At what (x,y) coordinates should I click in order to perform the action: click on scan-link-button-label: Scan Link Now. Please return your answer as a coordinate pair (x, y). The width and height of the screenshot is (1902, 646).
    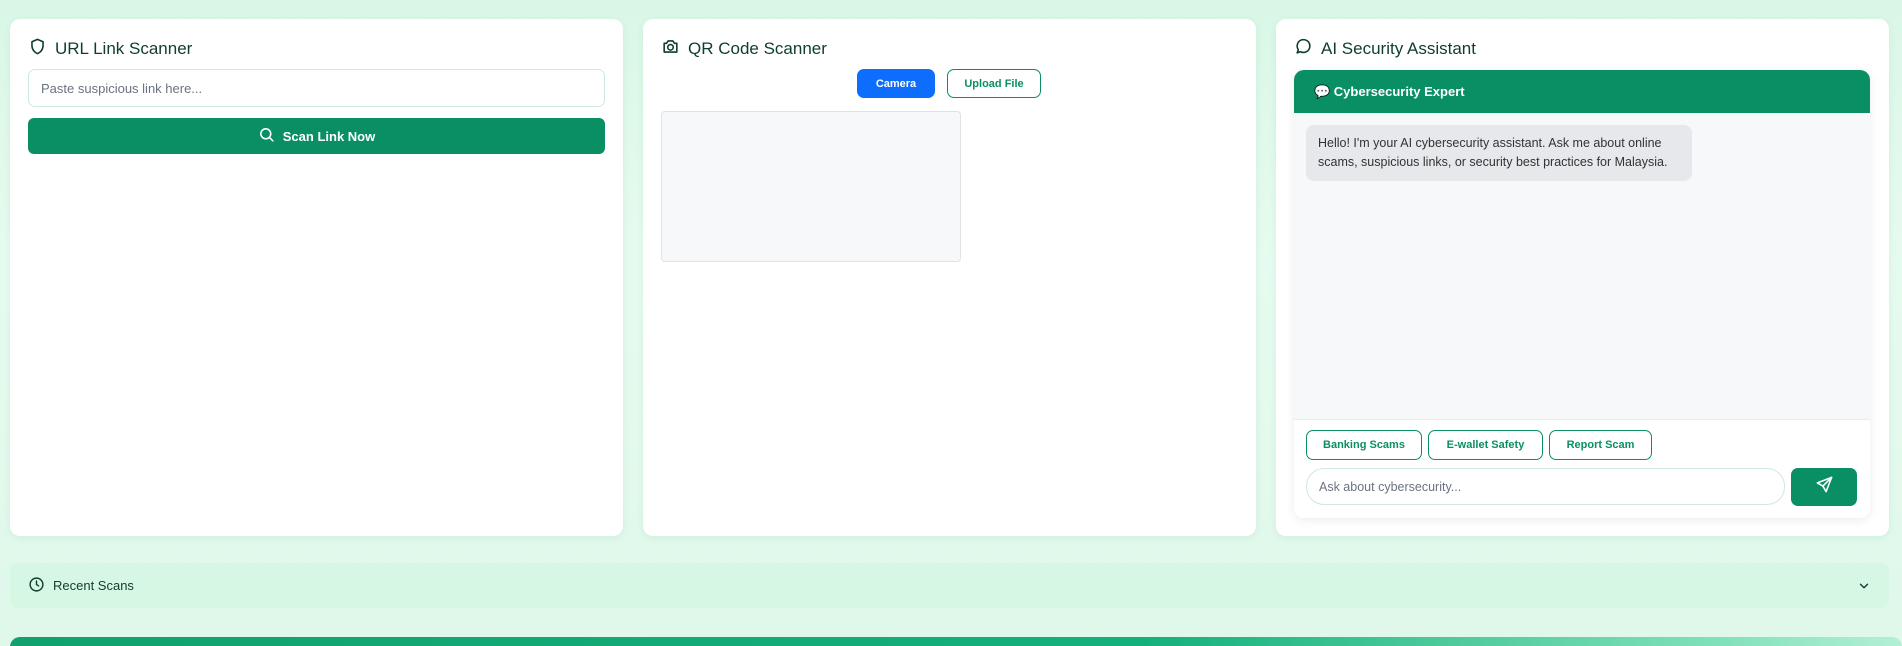
    Looking at the image, I should click on (329, 136).